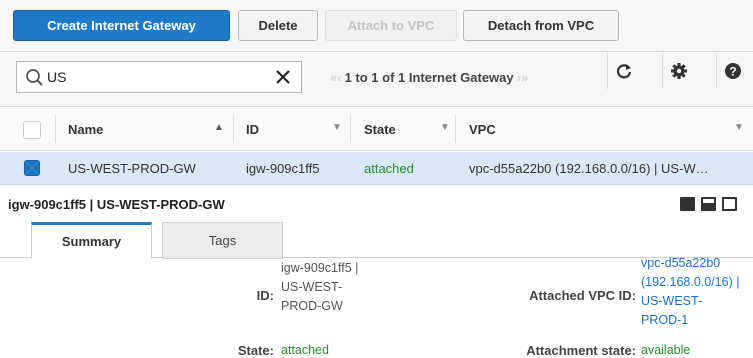  What do you see at coordinates (116, 204) in the screenshot?
I see `detail-title: igw-909c1ff5 | US-WEST-PROD-GW` at bounding box center [116, 204].